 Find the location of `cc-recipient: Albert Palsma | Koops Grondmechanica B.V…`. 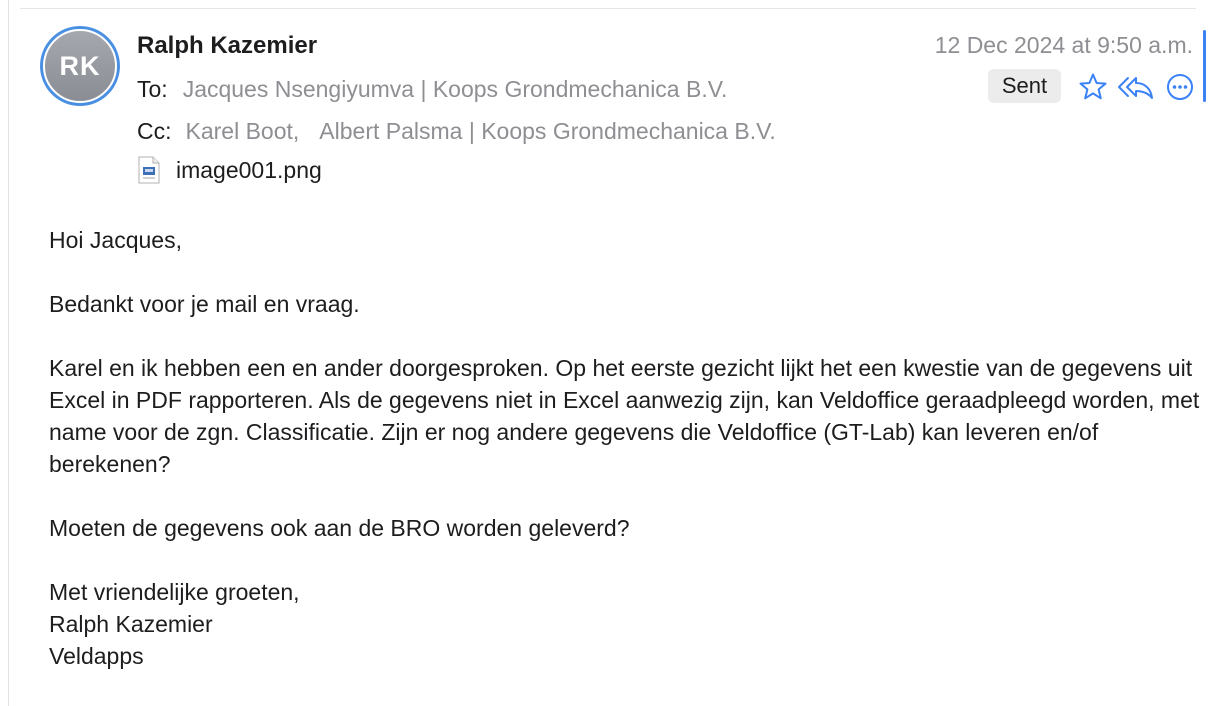

cc-recipient: Albert Palsma | Koops Grondmechanica B.V… is located at coordinates (547, 131).